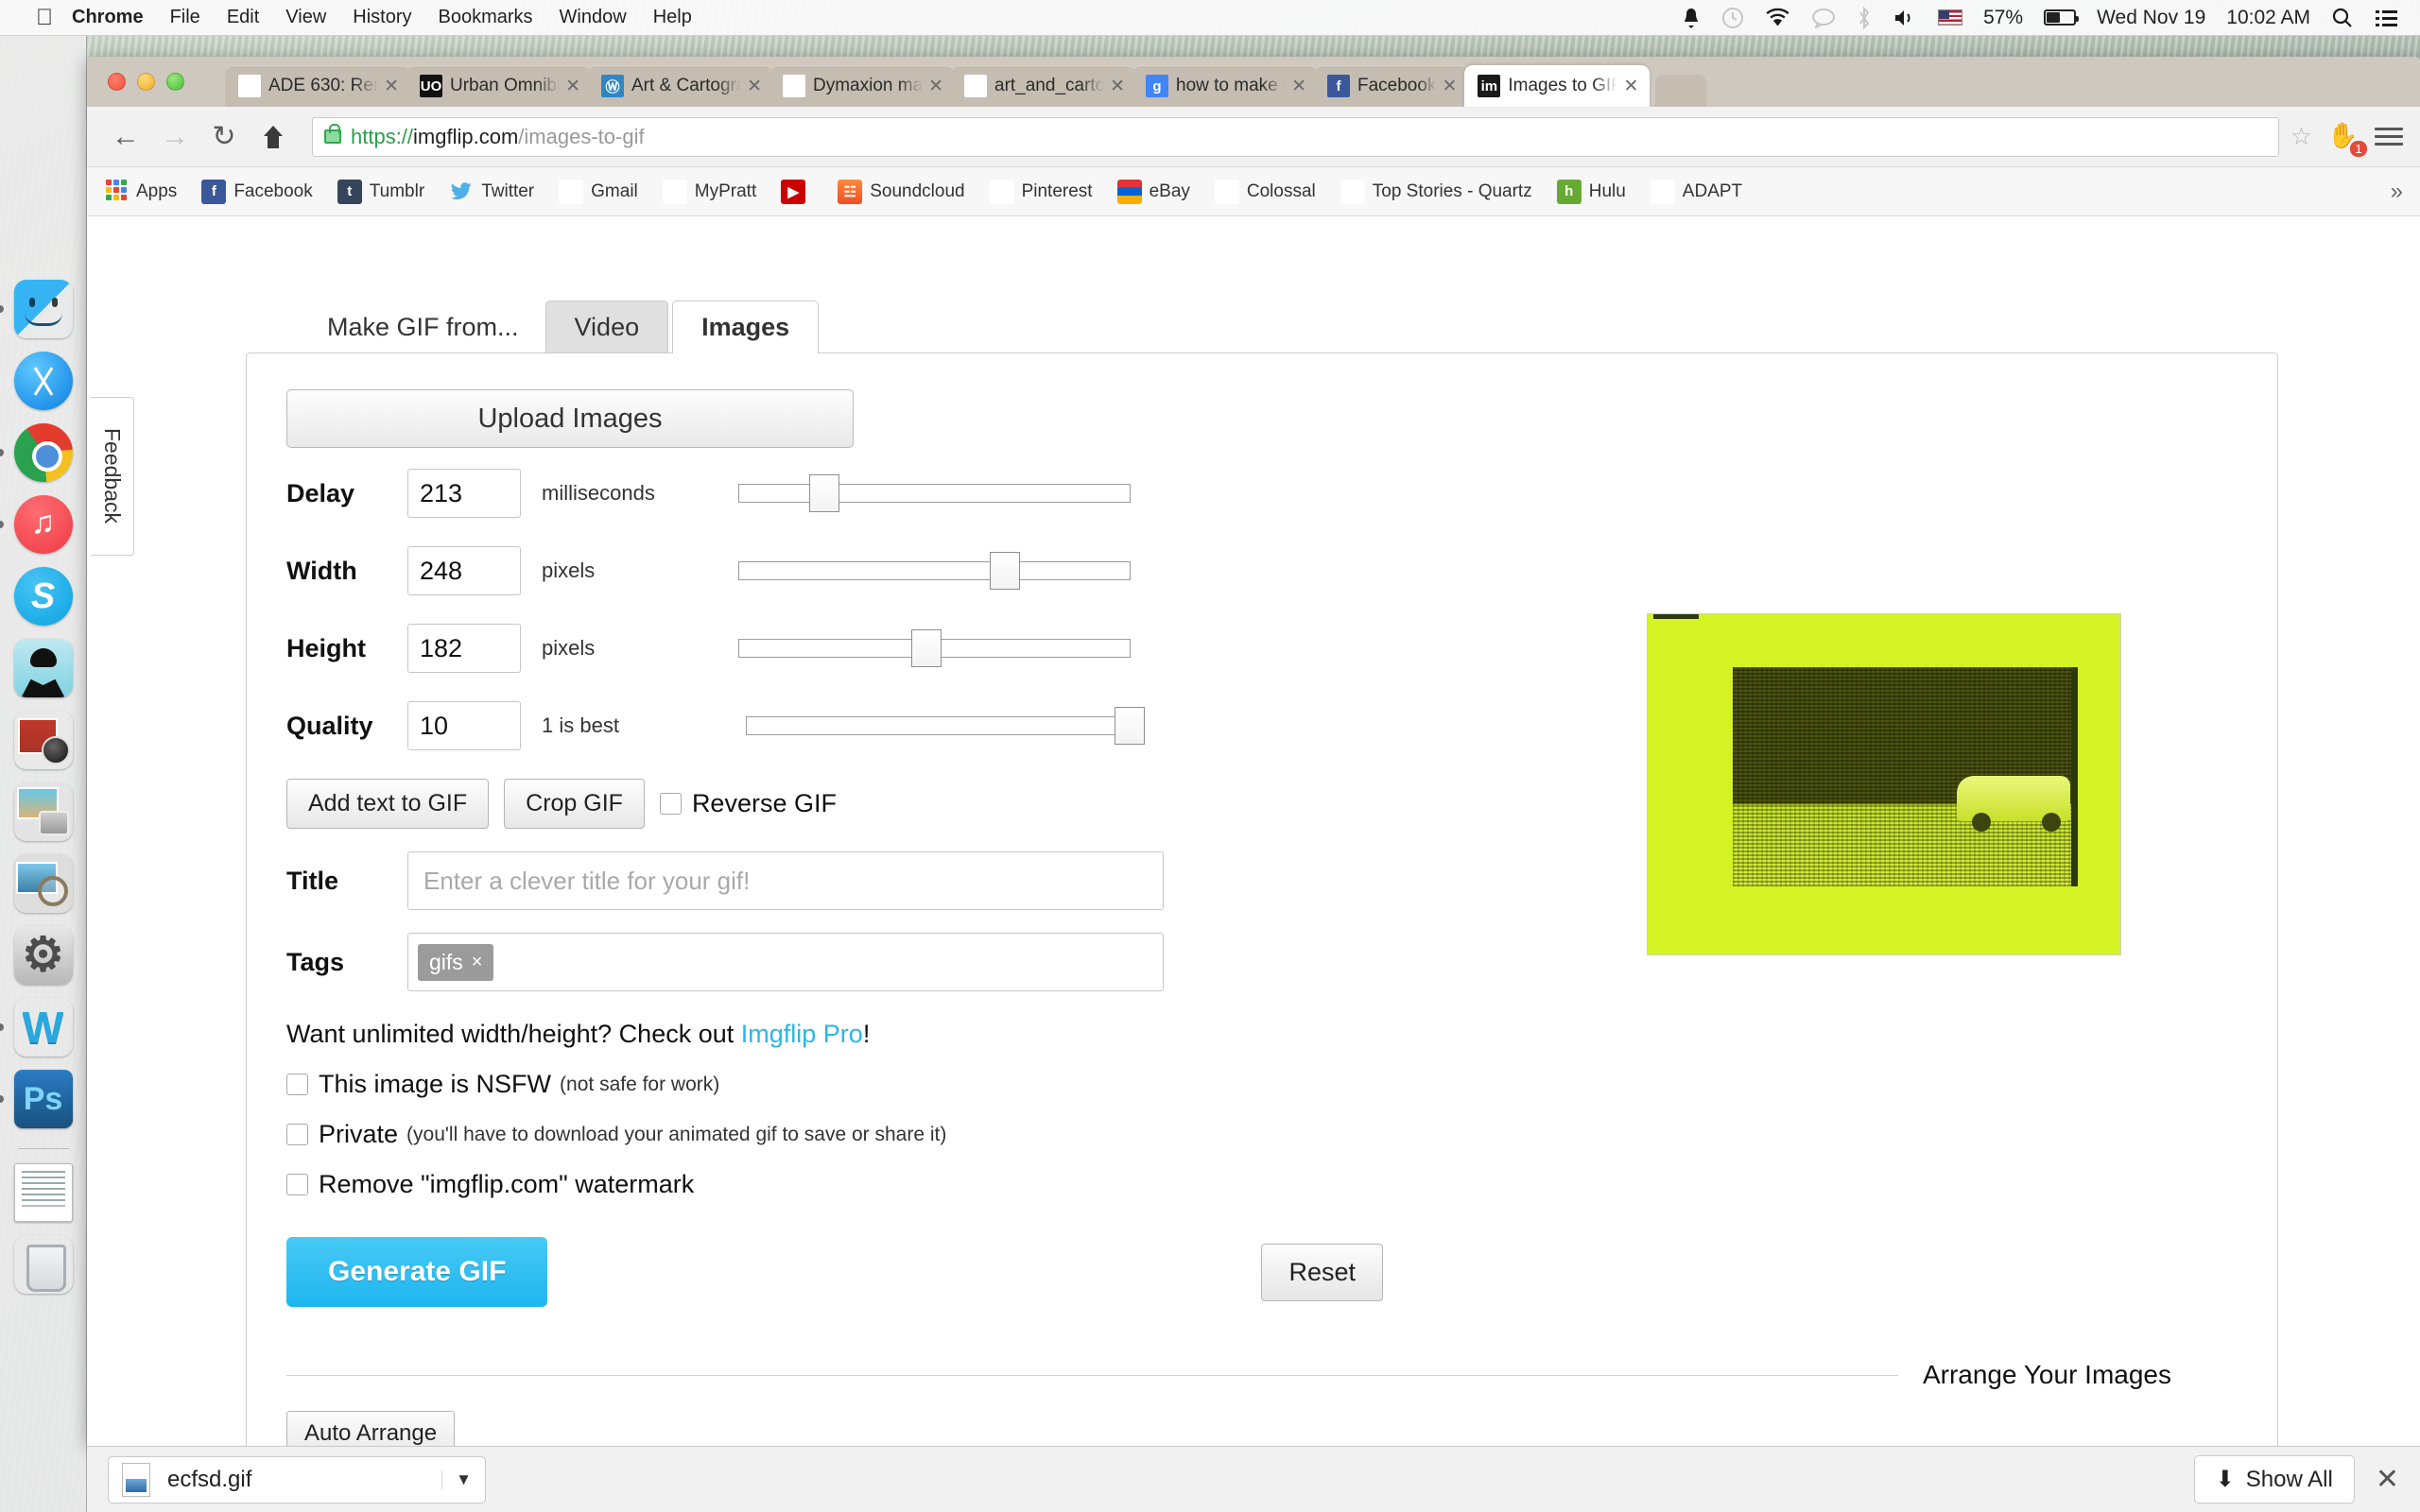  I want to click on private-checkbox, so click(297, 1134).